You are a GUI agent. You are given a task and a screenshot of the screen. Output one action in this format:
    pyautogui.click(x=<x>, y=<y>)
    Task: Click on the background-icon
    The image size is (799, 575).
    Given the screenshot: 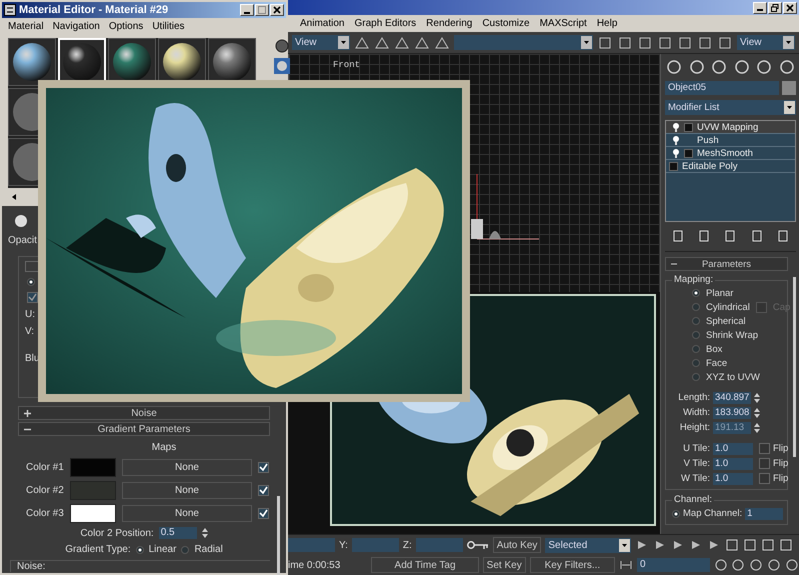 What is the action you would take?
    pyautogui.click(x=282, y=66)
    